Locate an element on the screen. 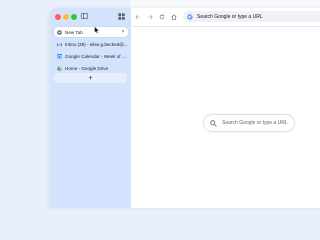 The image size is (320, 240). gmail-icon is located at coordinates (59, 44).